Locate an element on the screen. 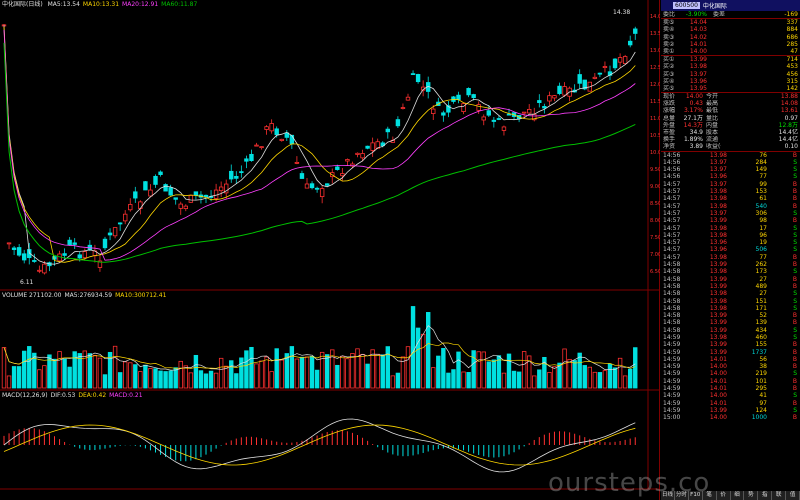 The width and height of the screenshot is (800, 500). stat-row: 净资 3.89收益(一) 0.10 is located at coordinates (730, 146).